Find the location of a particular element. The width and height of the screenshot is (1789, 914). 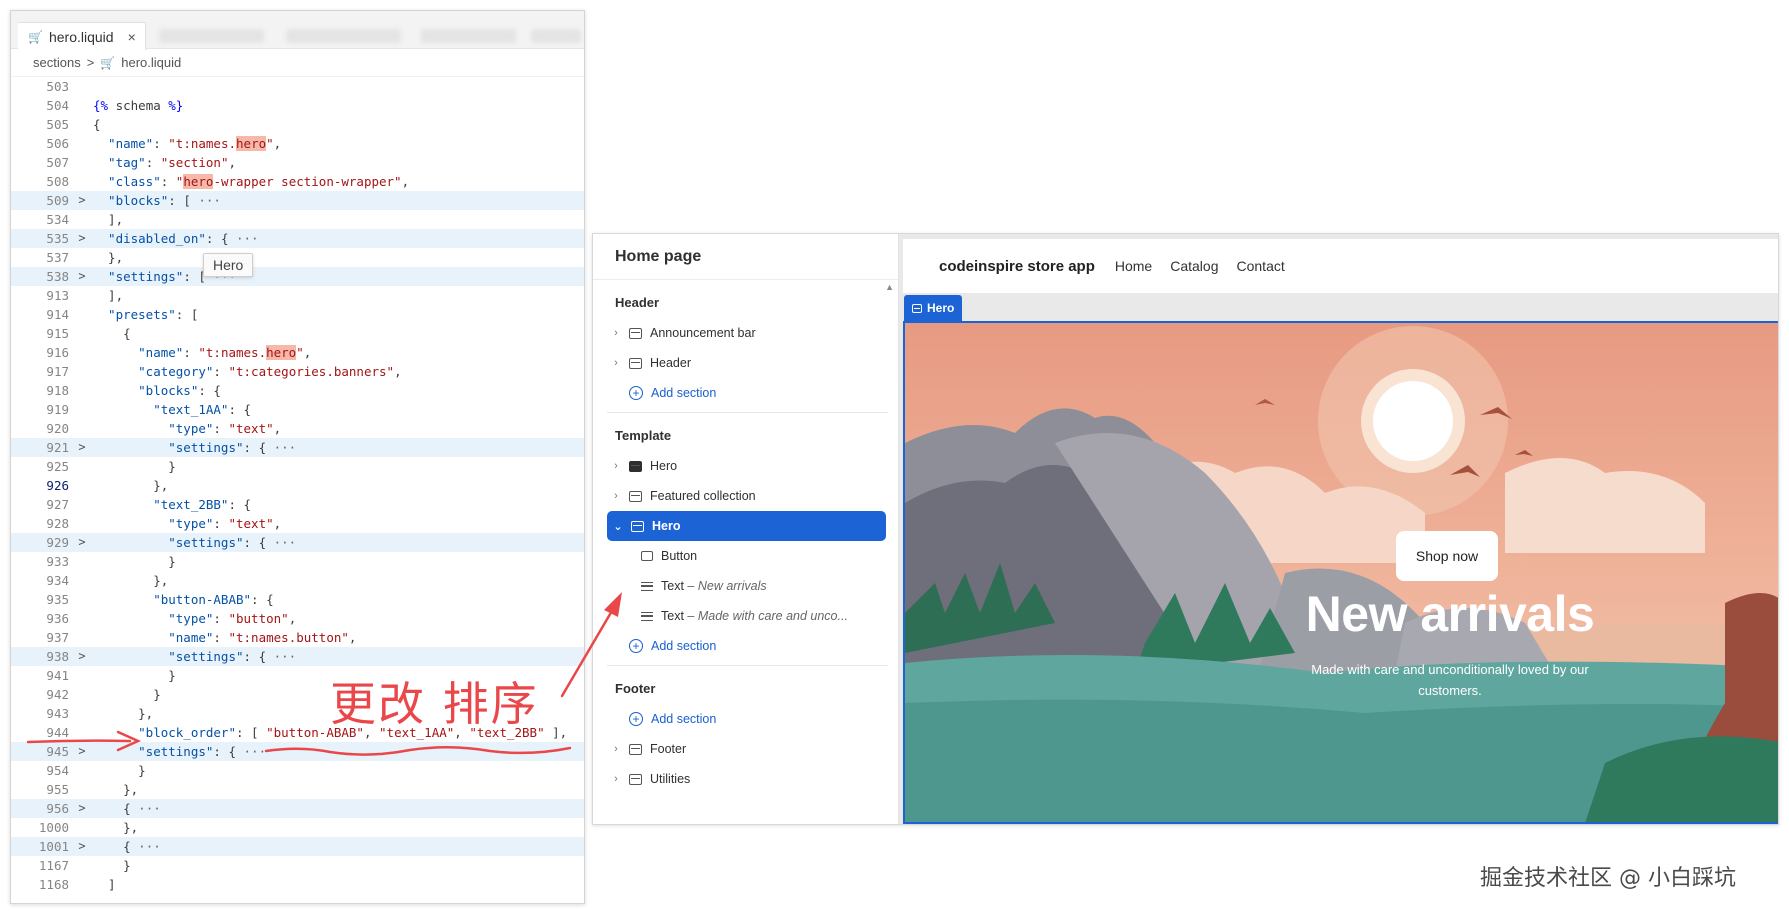

watermark: 掘金技术社区 @ 小白踩坑 is located at coordinates (1608, 878).